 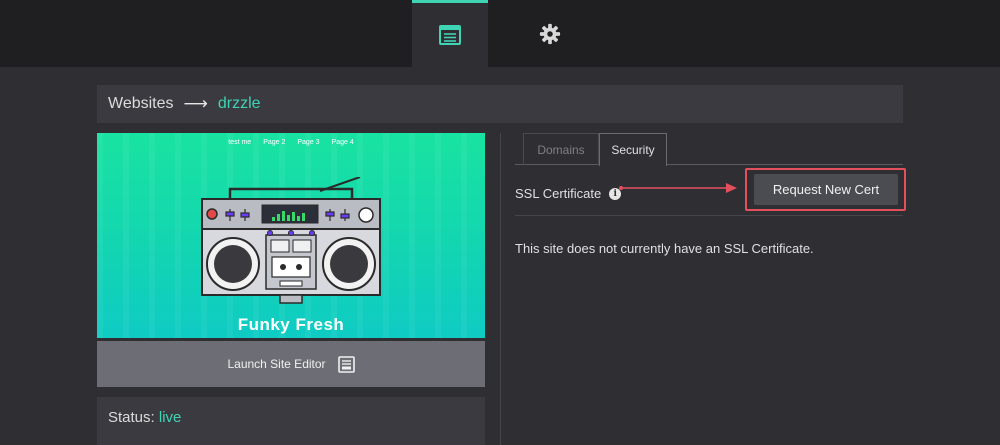 I want to click on status-card-cropped-row, so click(x=293, y=442).